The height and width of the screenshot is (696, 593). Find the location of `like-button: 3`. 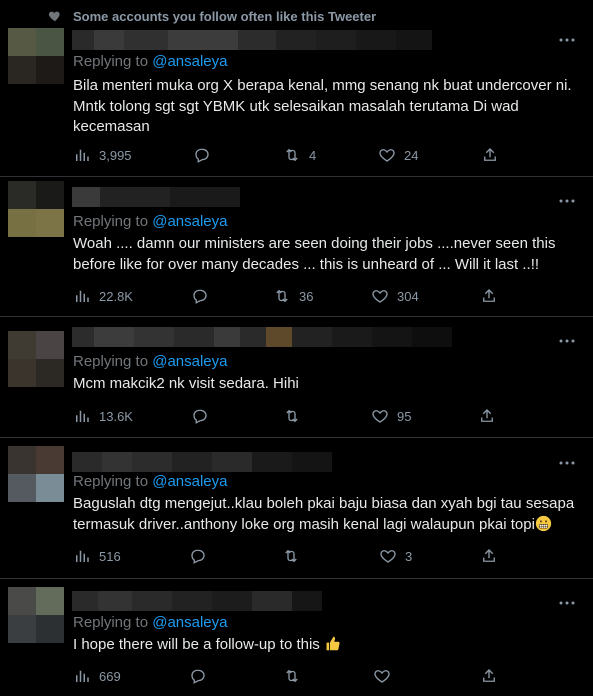

like-button: 3 is located at coordinates (395, 556).